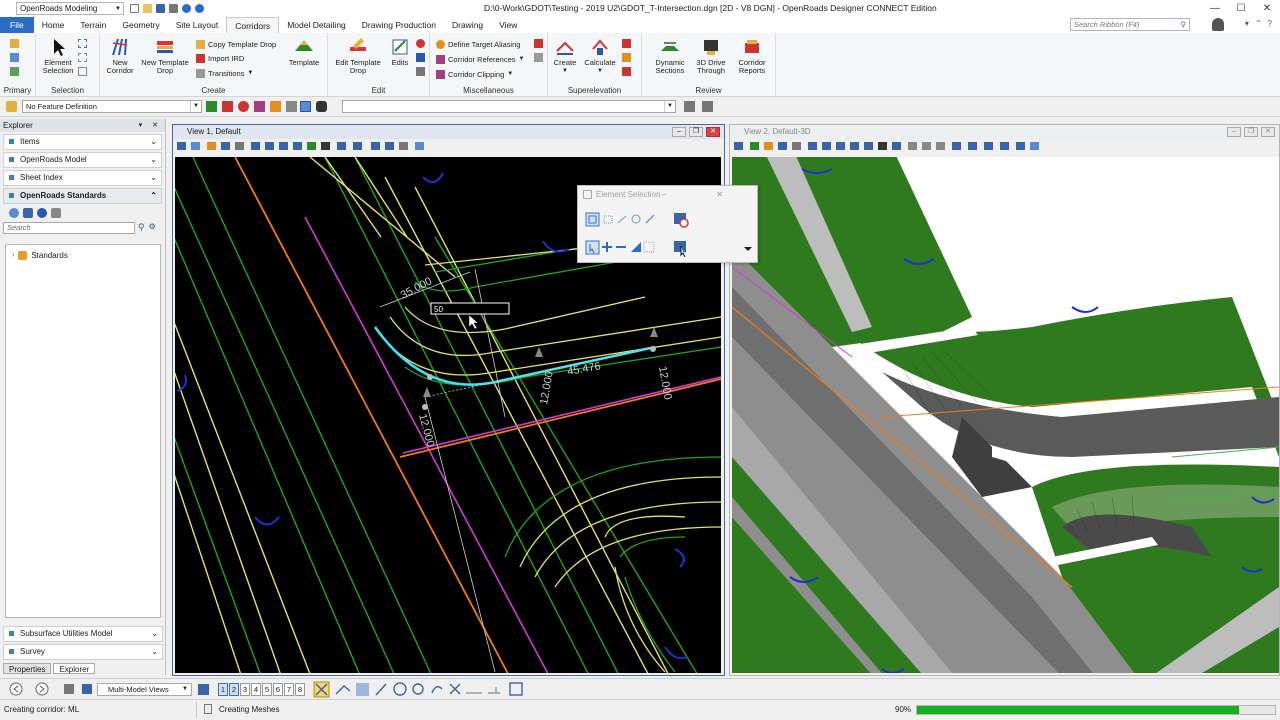  Describe the element at coordinates (120, 56) in the screenshot. I see `new-corridor-button: New Corridor` at that location.